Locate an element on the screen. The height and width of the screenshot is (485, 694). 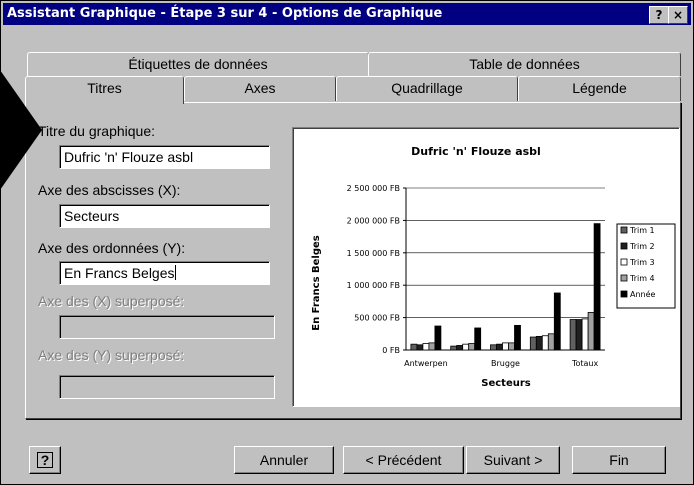
tab-label: Table de données is located at coordinates (524, 64).